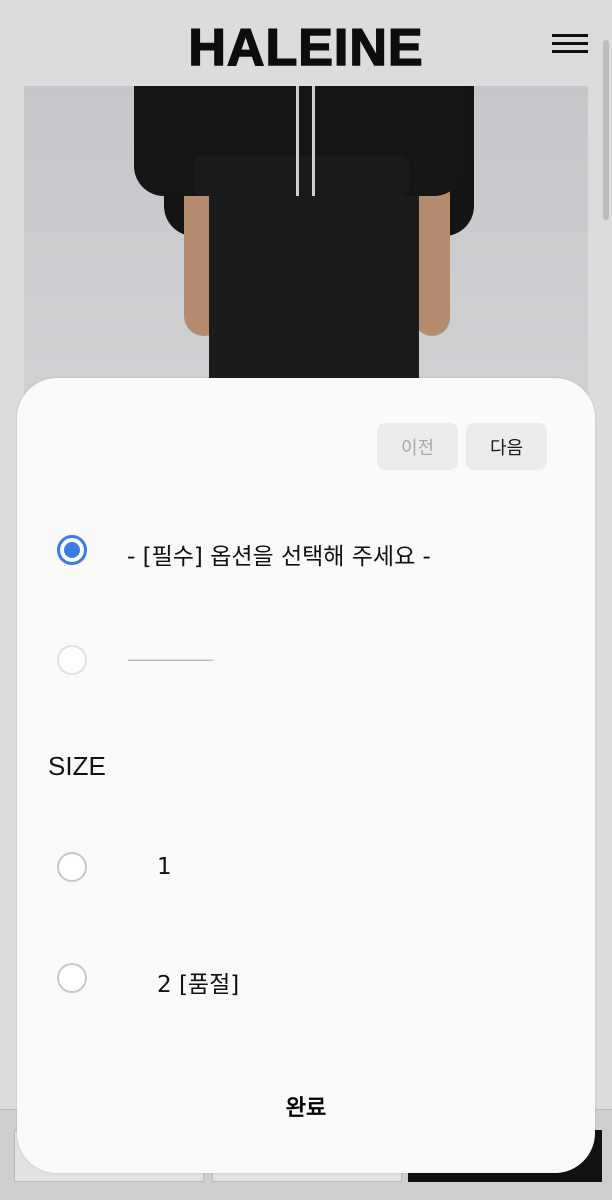 This screenshot has width=612, height=1200. What do you see at coordinates (164, 867) in the screenshot?
I see `size-label: 1` at bounding box center [164, 867].